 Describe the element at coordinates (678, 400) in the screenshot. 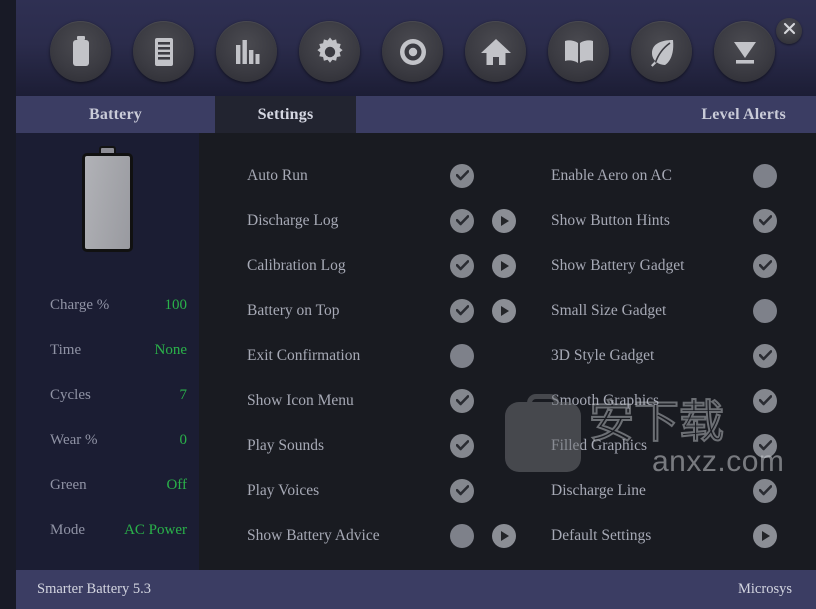

I see `setting-row-smooth-graphics: Smooth Graphics` at that location.